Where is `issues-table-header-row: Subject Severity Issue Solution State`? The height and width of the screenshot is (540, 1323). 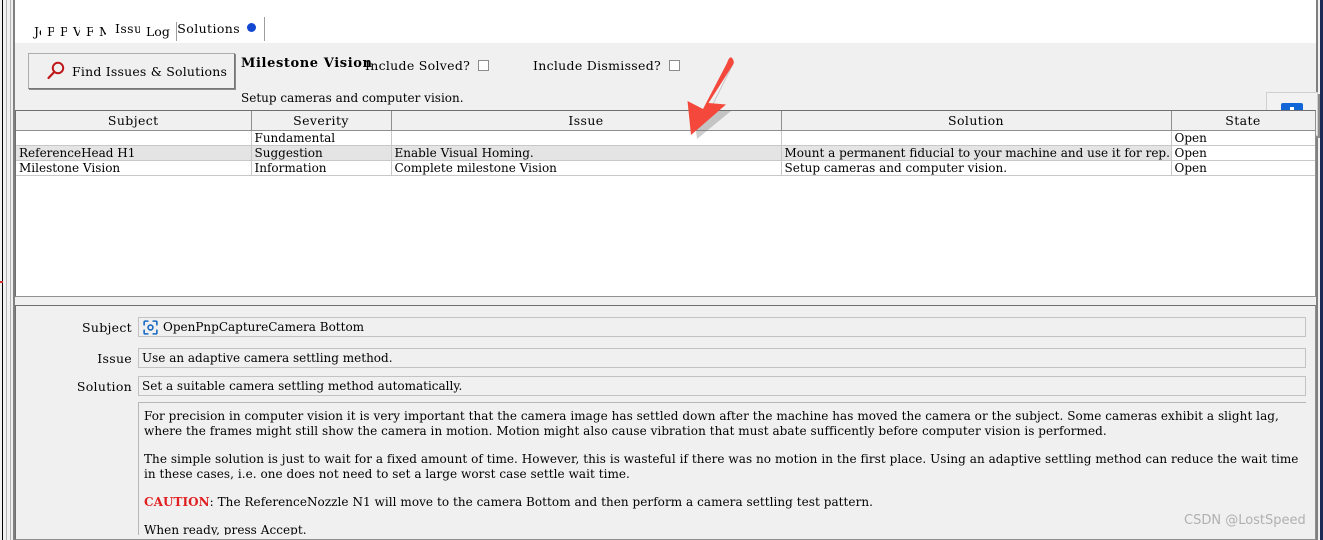 issues-table-header-row: Subject Severity Issue Solution State is located at coordinates (665, 121).